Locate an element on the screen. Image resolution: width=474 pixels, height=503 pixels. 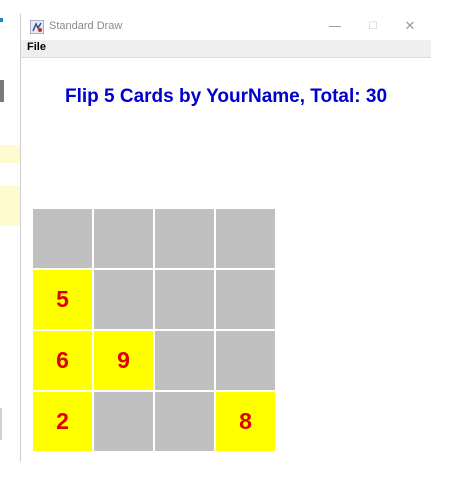
card-face-up: 2 is located at coordinates (62, 421).